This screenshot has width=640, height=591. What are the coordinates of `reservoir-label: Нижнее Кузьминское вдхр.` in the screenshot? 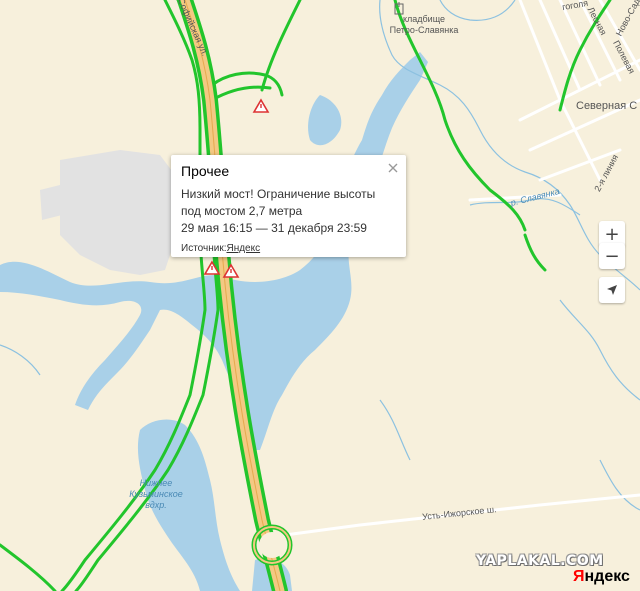 It's located at (156, 494).